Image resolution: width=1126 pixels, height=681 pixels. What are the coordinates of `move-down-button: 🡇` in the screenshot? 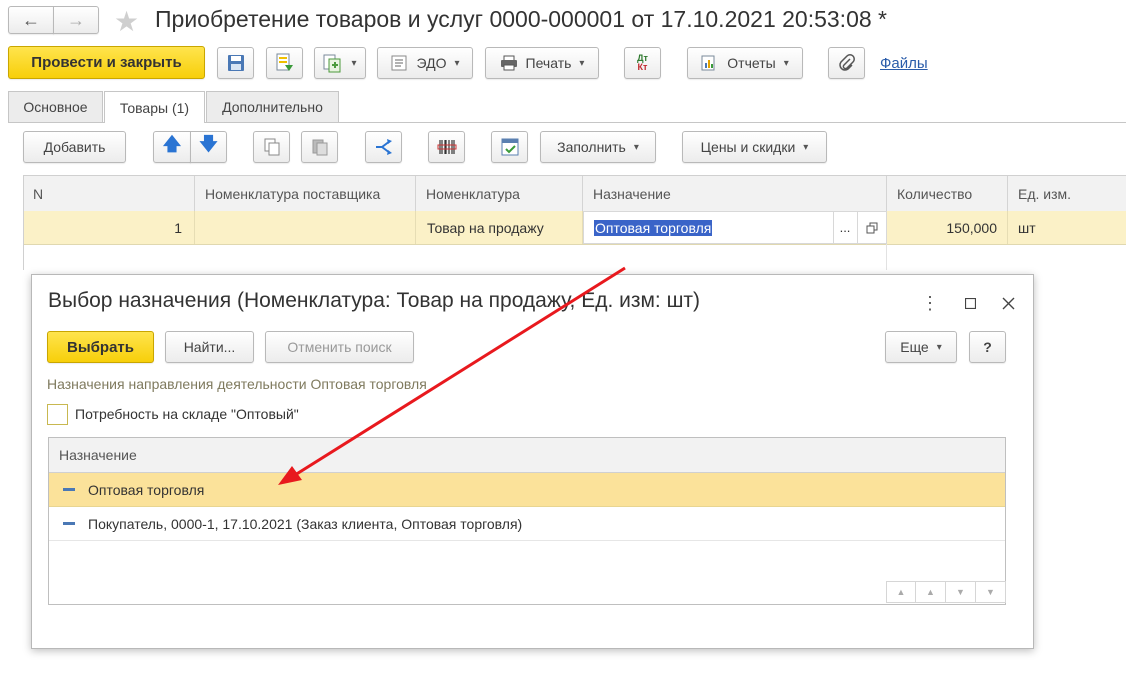 It's located at (208, 147).